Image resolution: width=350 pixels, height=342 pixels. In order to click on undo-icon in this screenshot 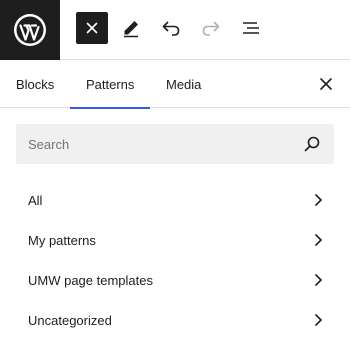, I will do `click(171, 28)`.